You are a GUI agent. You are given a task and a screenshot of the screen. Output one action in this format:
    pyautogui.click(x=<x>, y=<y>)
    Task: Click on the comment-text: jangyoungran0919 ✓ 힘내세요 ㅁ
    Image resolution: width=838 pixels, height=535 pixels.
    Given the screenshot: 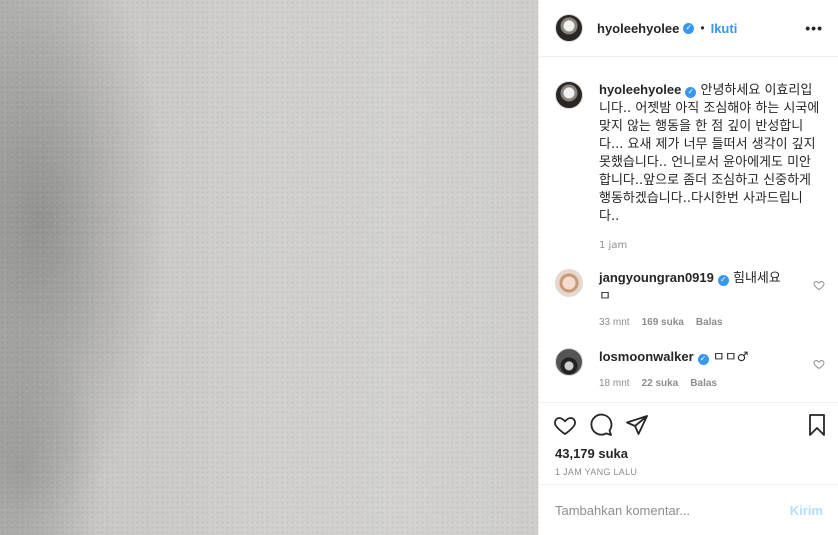 What is the action you would take?
    pyautogui.click(x=694, y=287)
    